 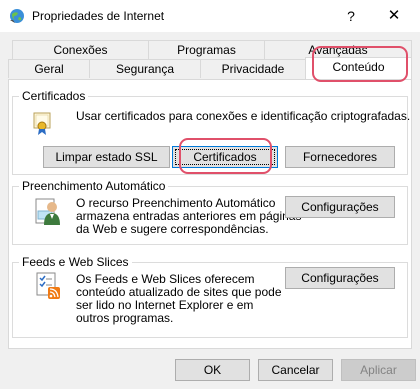 I want to click on tab-geral: Geral, so click(x=49, y=68).